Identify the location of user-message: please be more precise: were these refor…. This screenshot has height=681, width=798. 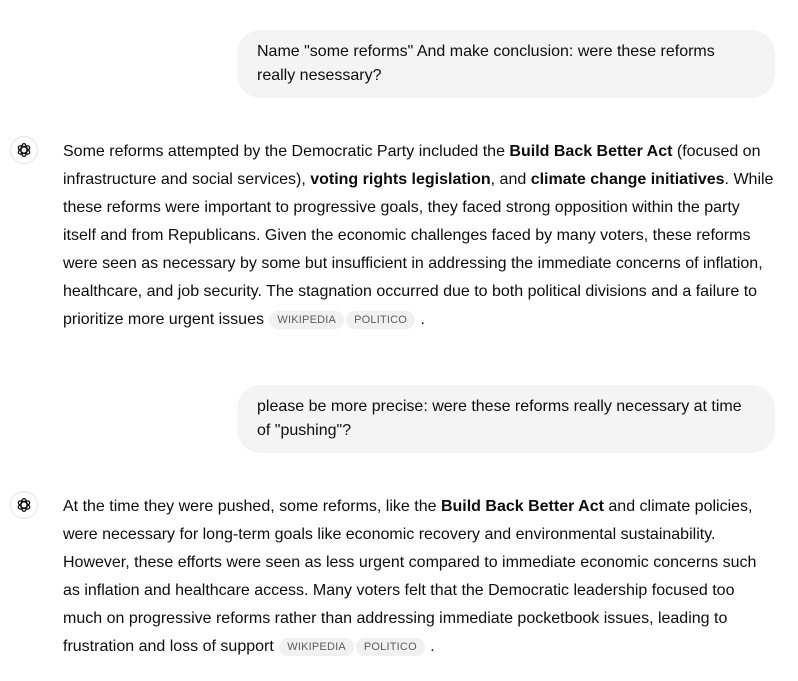
(506, 419).